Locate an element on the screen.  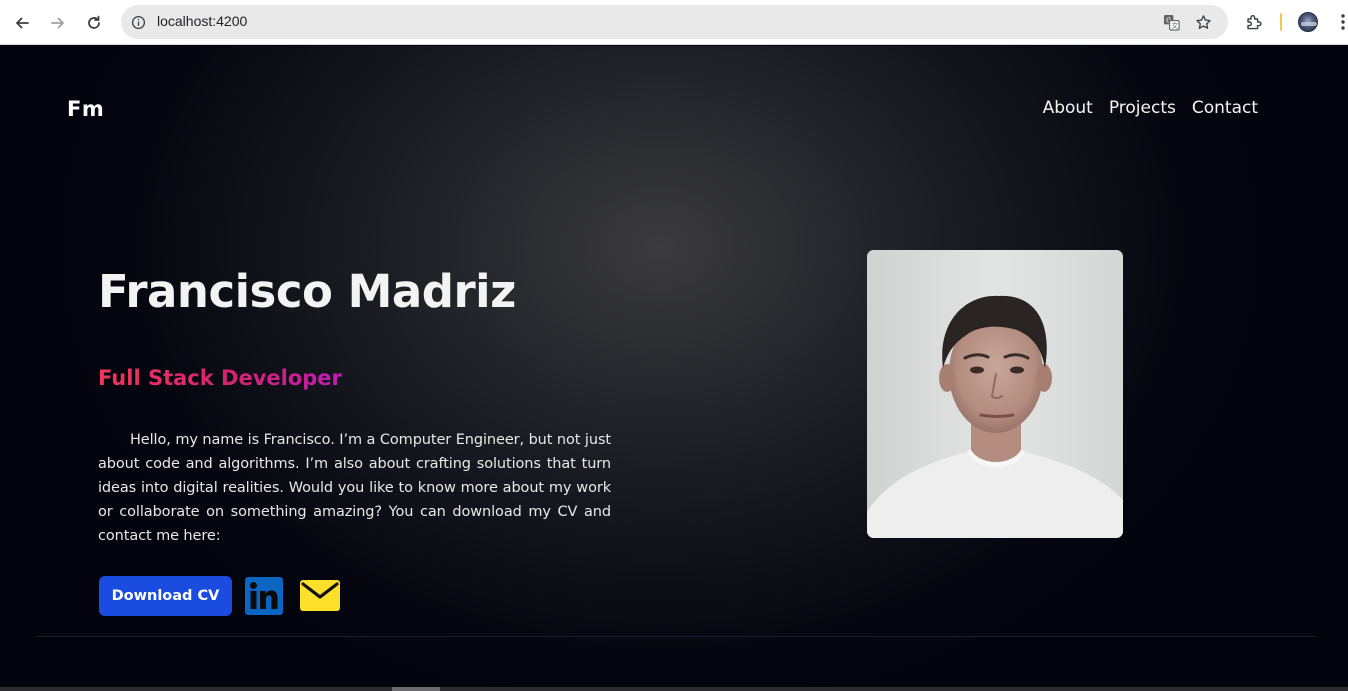
reload-icon is located at coordinates (94, 23).